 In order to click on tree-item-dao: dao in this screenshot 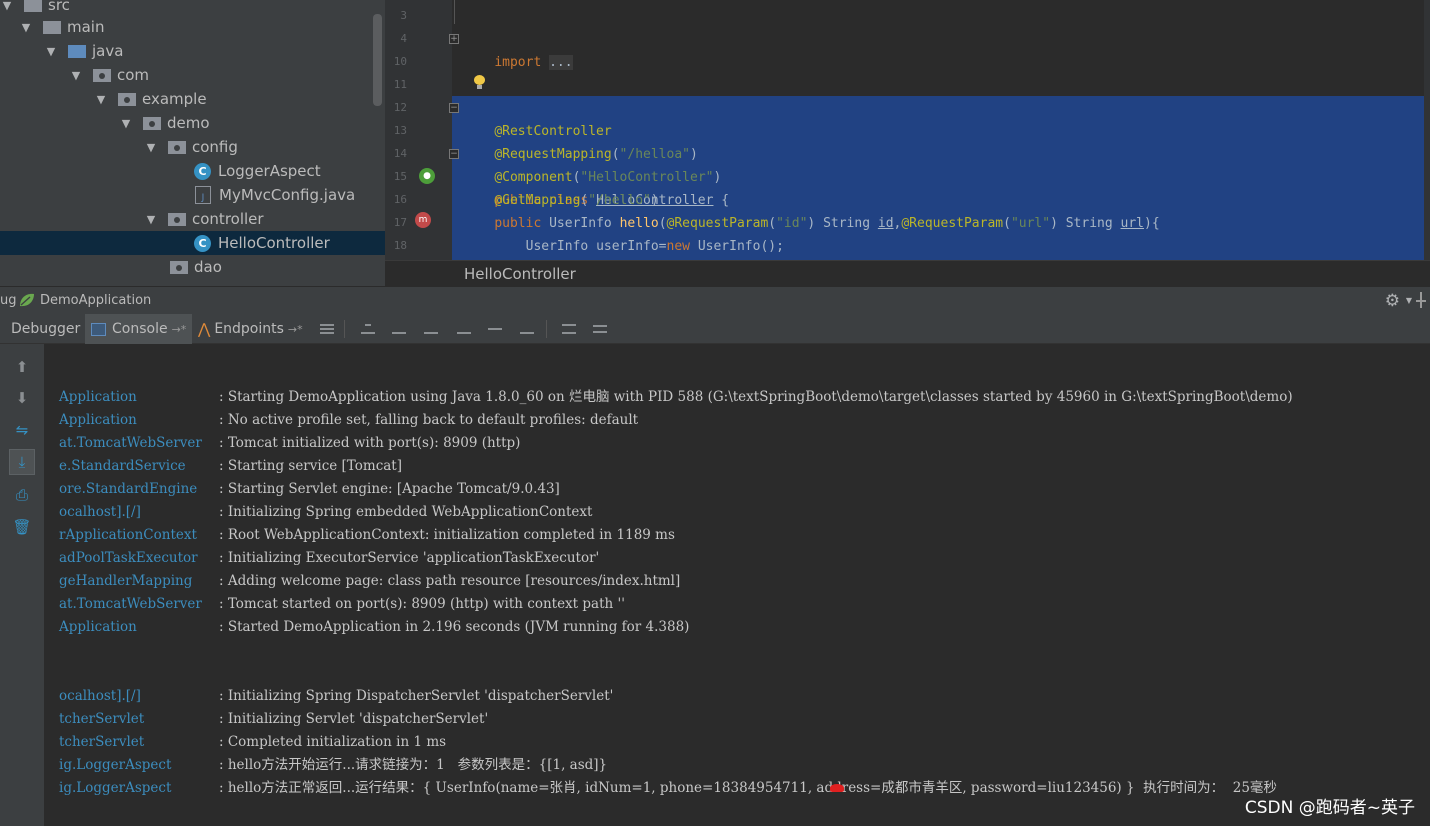, I will do `click(192, 267)`.